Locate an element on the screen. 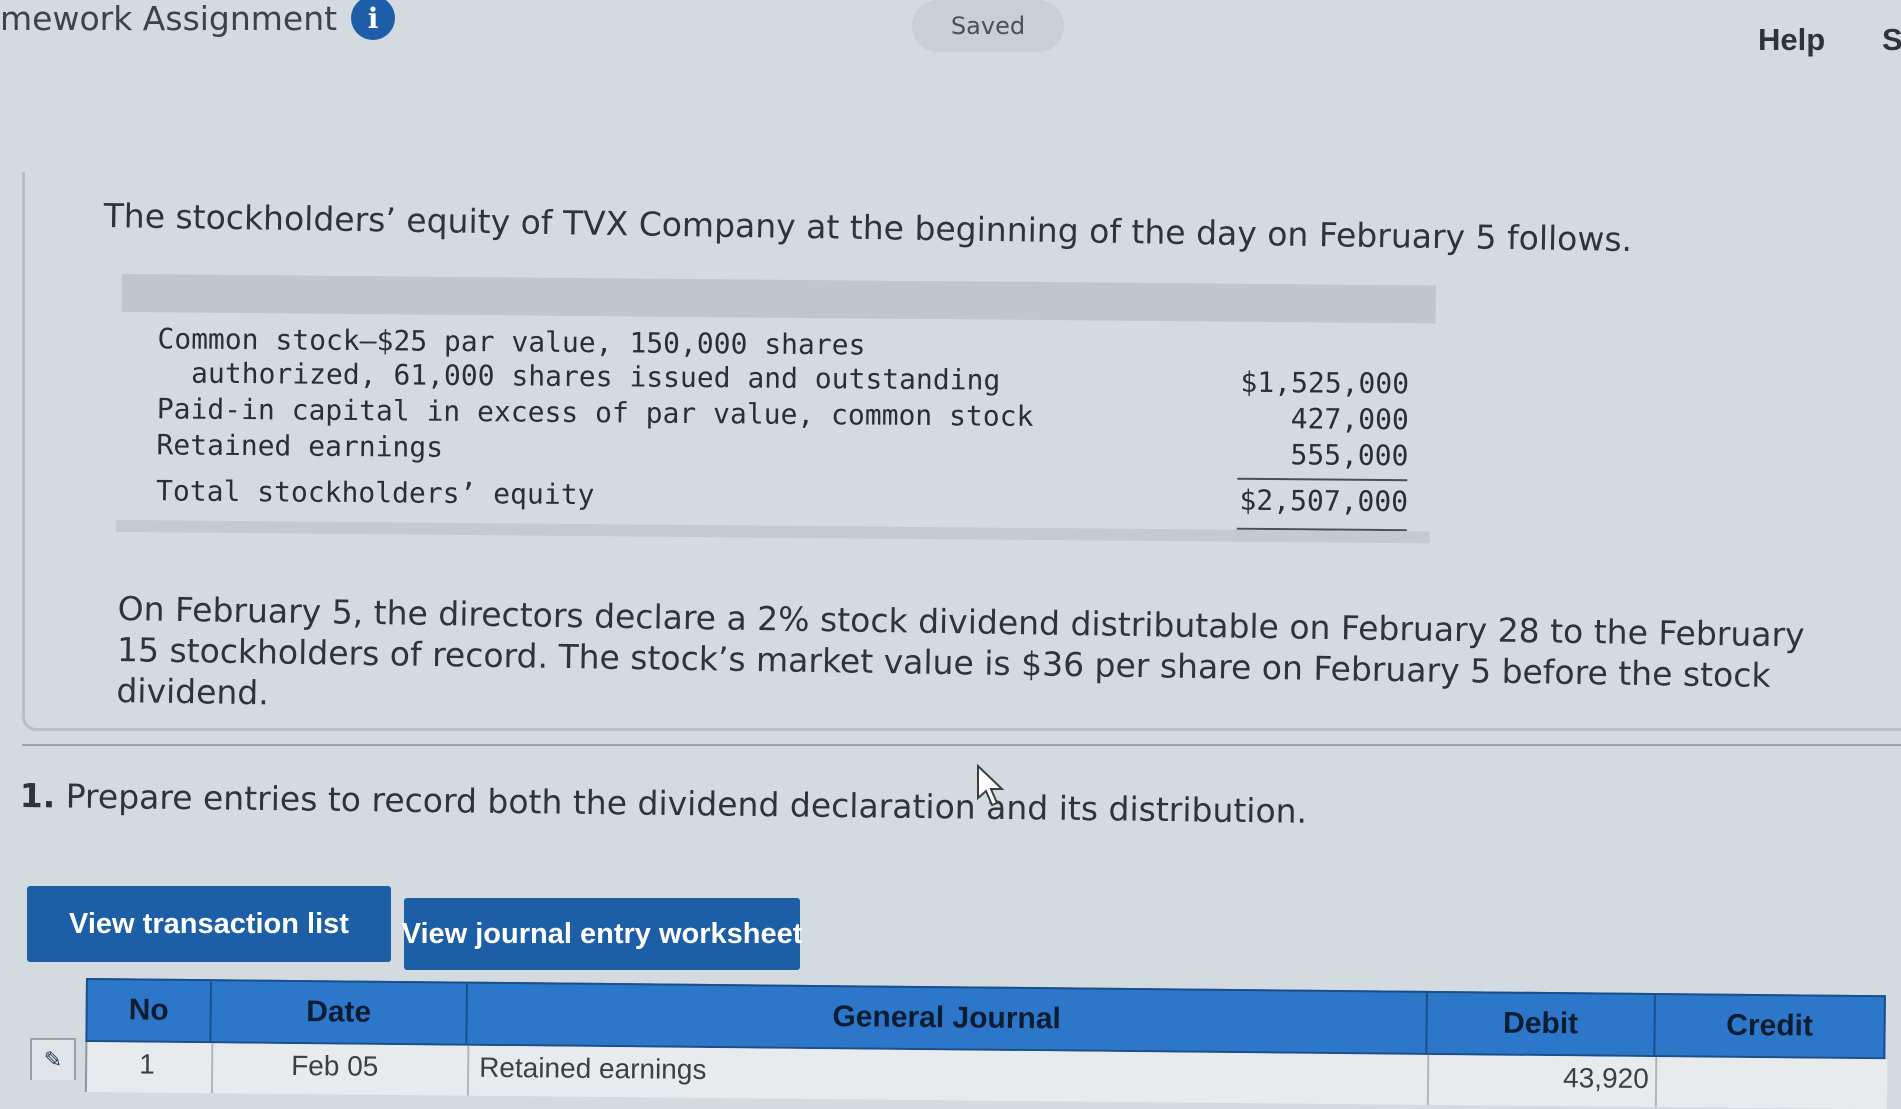  equity-table-bottom-bar is located at coordinates (772, 531).